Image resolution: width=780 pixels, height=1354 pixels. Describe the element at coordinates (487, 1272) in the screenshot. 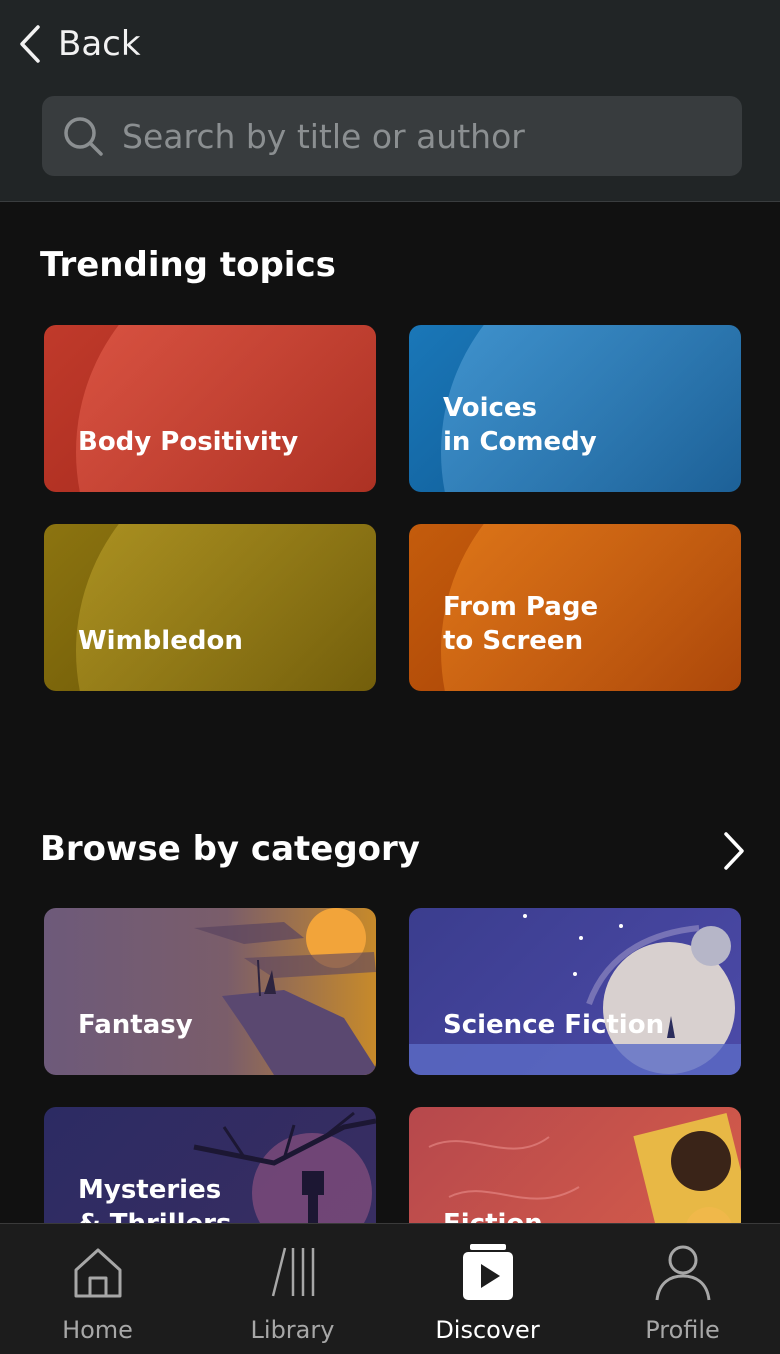

I see `discover-icon` at that location.